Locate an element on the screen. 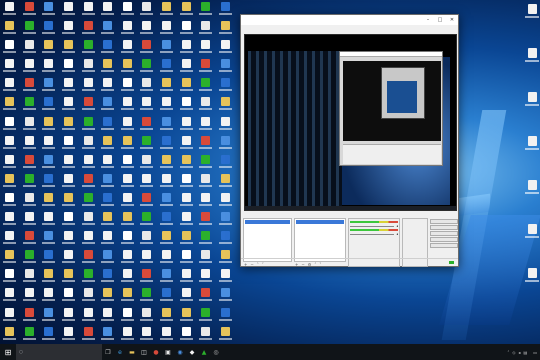 This screenshot has height=360, width=540. file-explorer-icon: ▬ is located at coordinates (132, 352).